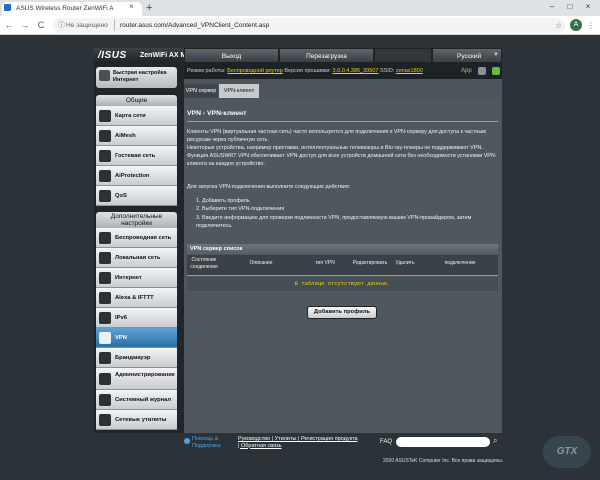  I want to click on aimesh-icon, so click(105, 136).